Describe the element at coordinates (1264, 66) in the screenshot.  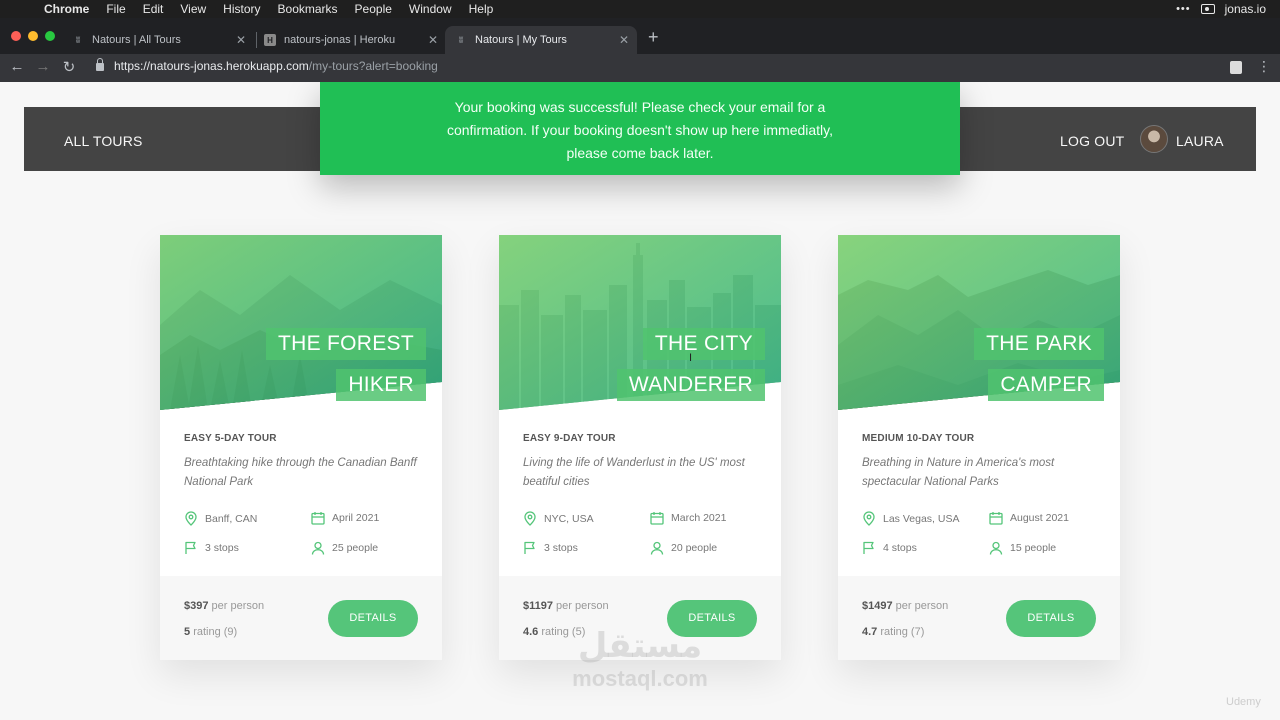
I see `chrome-menu-icon: ⋮` at that location.